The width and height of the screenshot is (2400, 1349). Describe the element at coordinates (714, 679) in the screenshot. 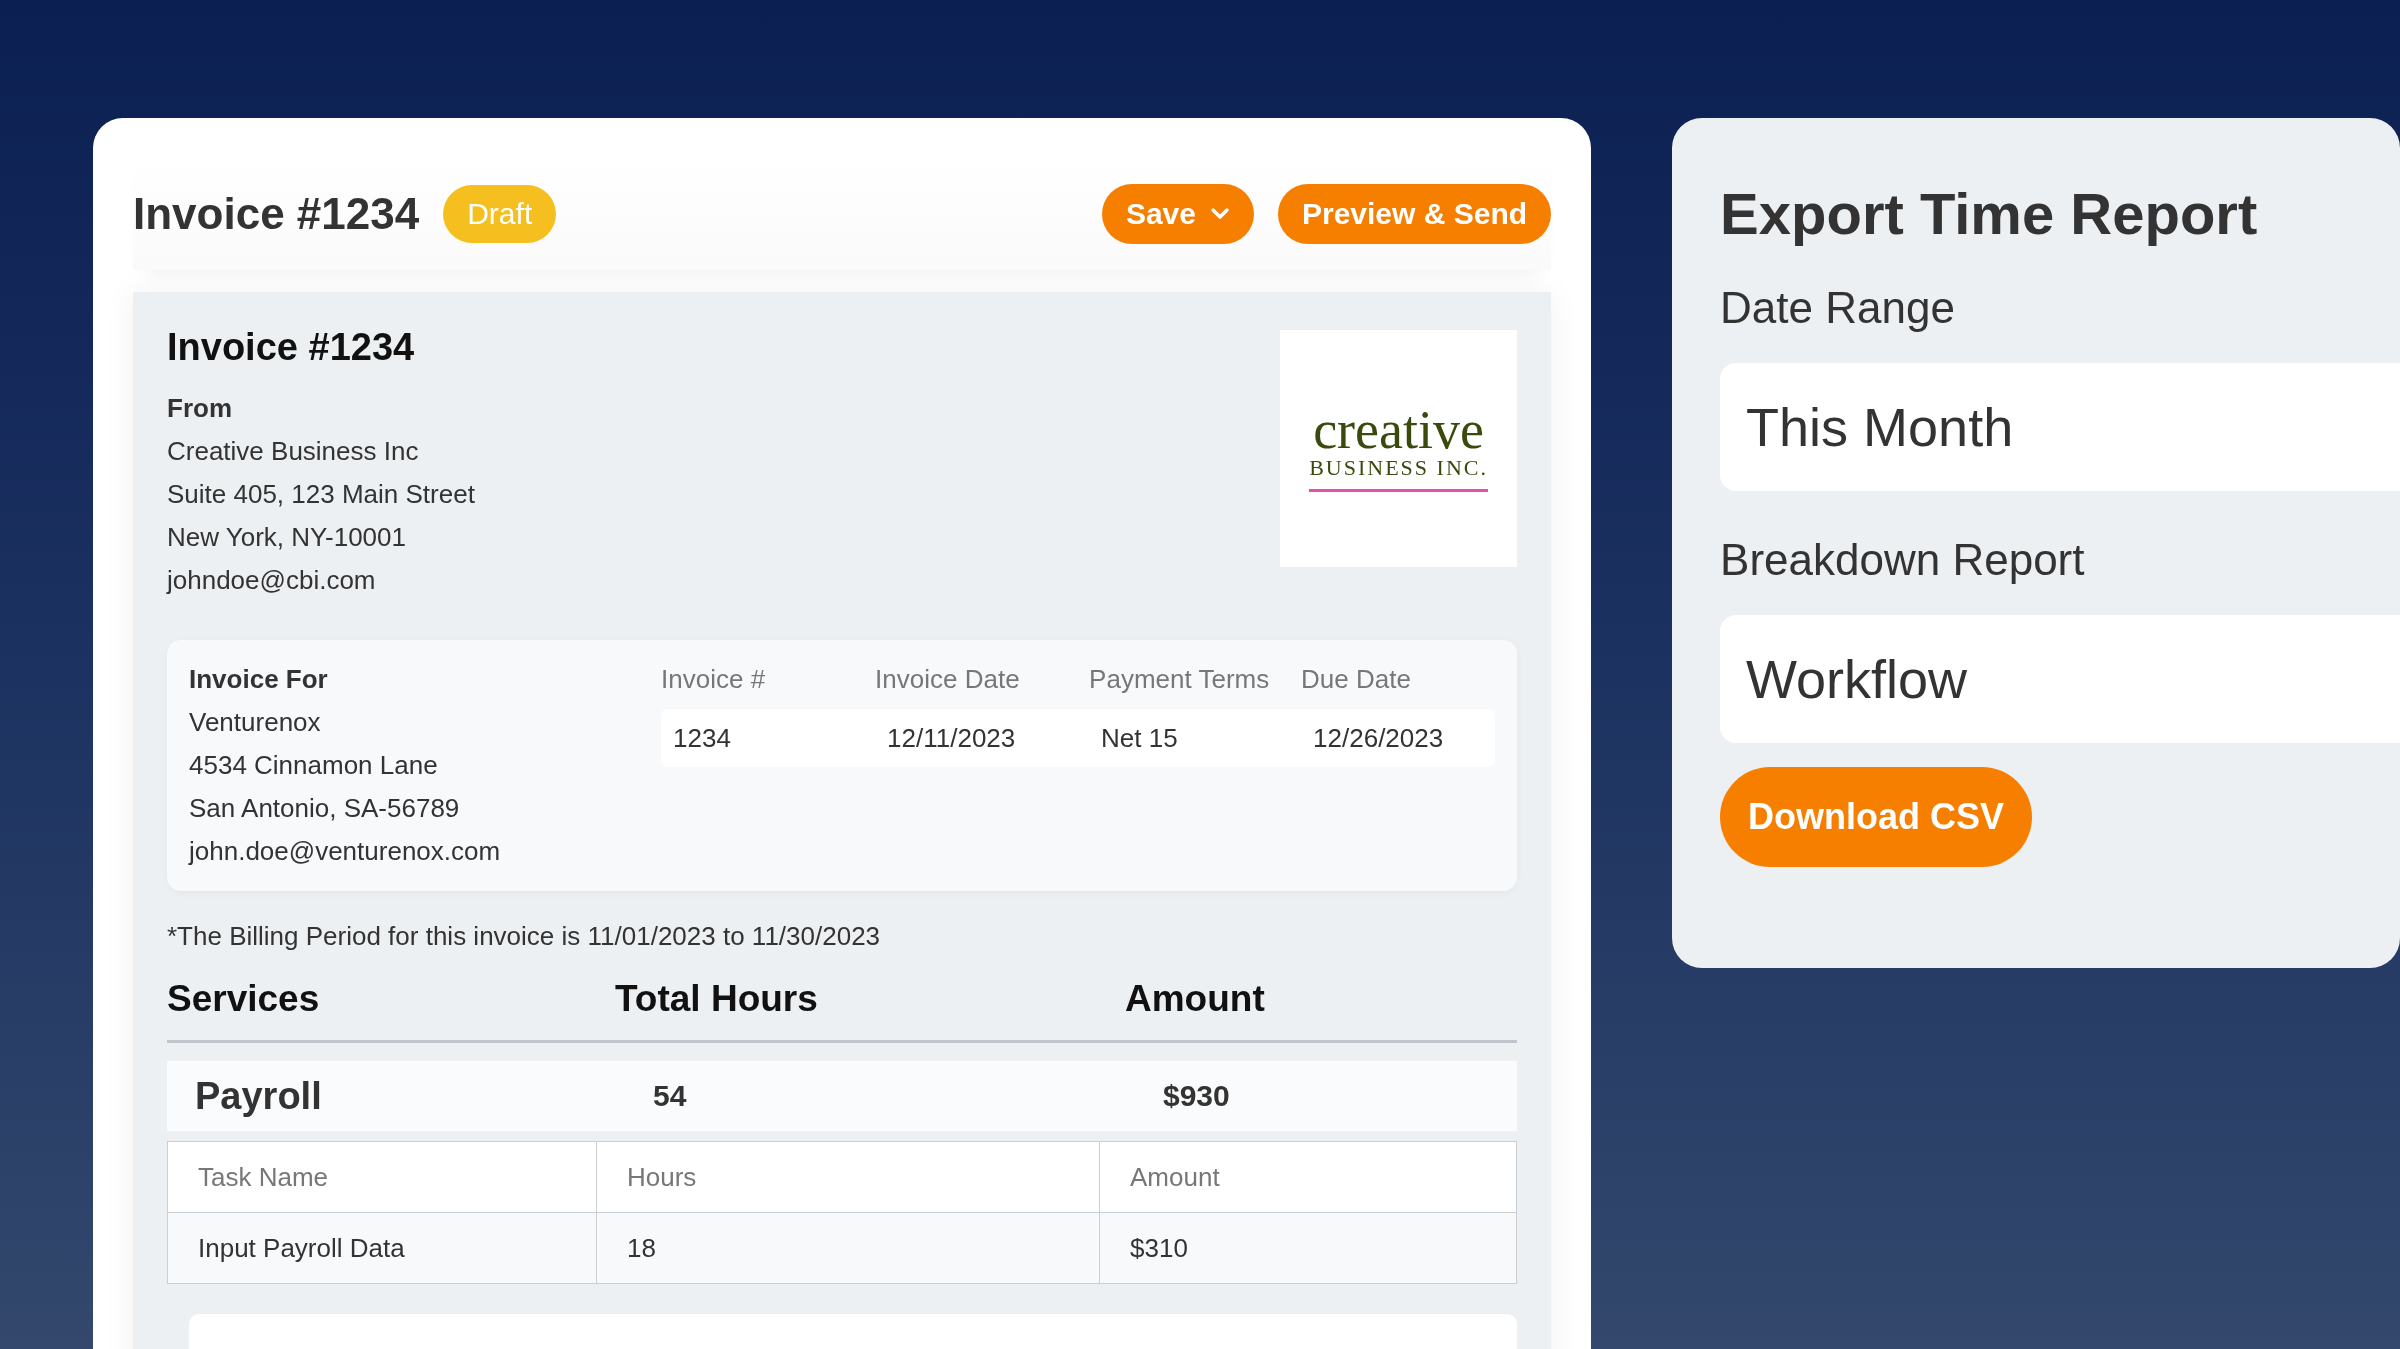

I see `column-header: Invoice #` at that location.